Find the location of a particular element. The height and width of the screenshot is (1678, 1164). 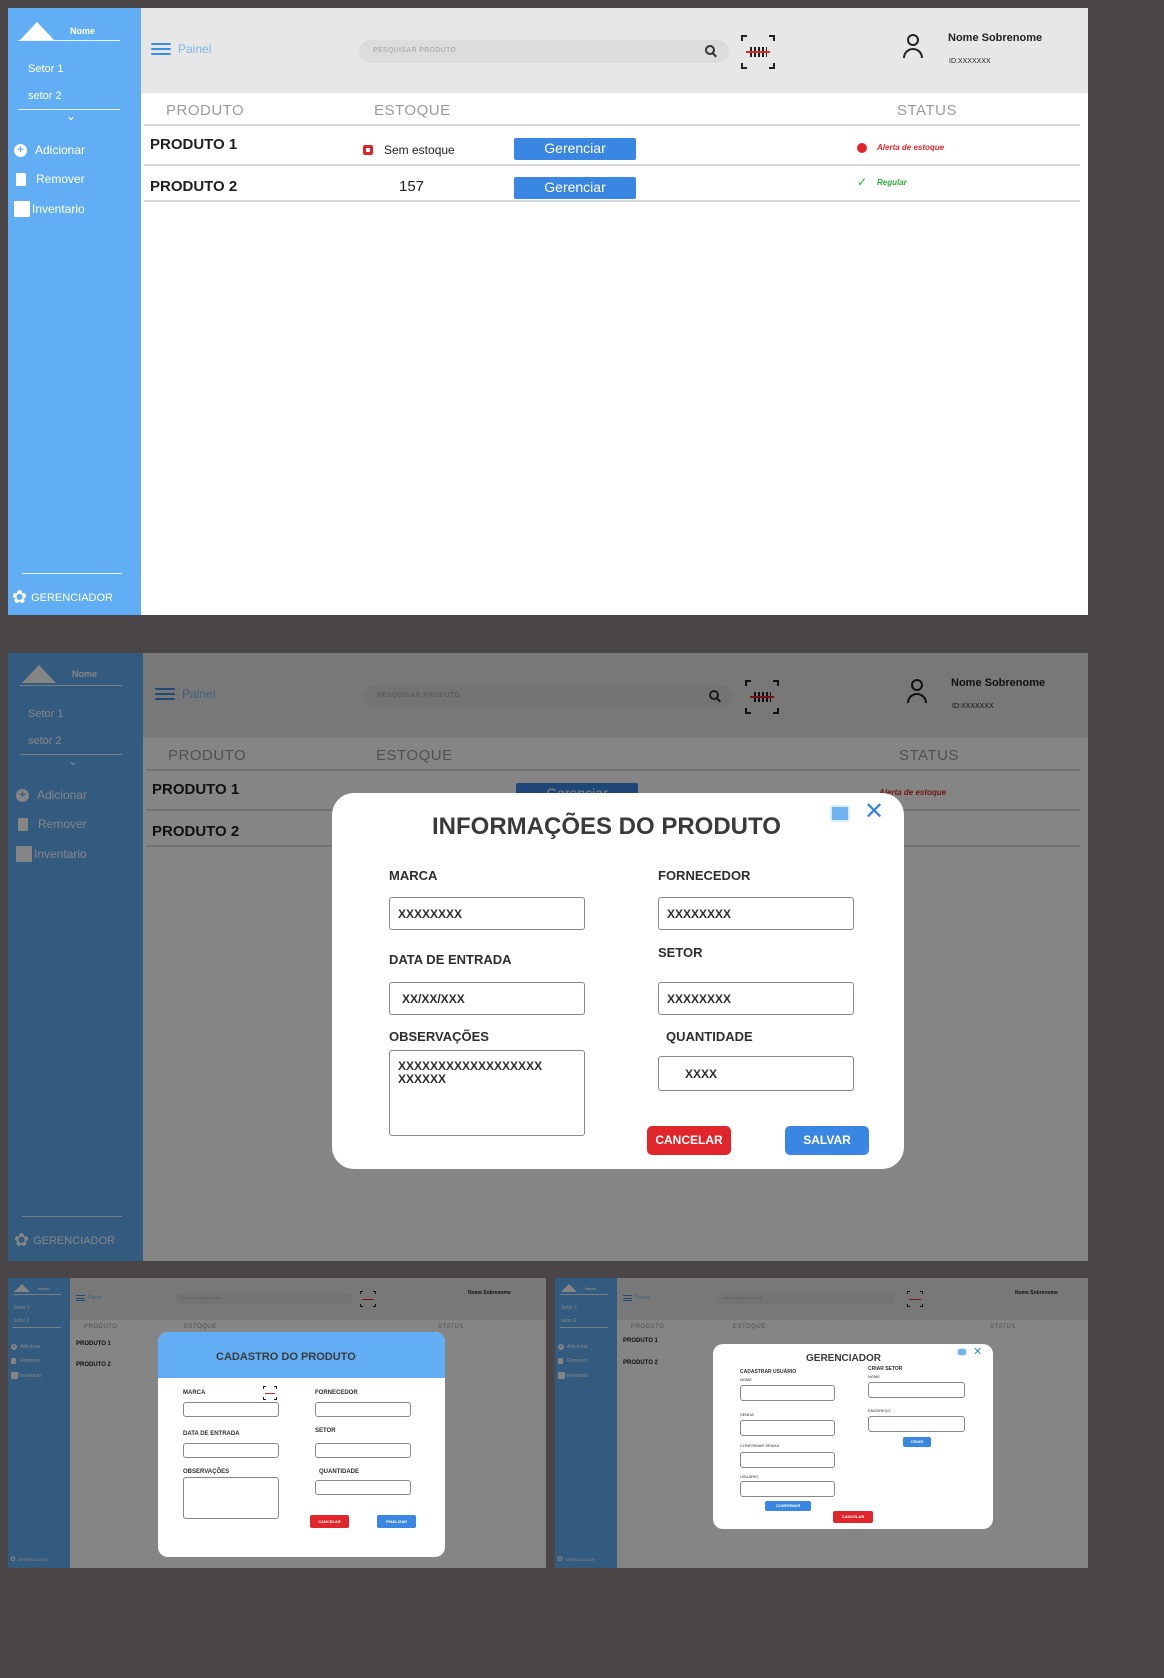

status-badge: Alerta de estoque is located at coordinates (911, 147).